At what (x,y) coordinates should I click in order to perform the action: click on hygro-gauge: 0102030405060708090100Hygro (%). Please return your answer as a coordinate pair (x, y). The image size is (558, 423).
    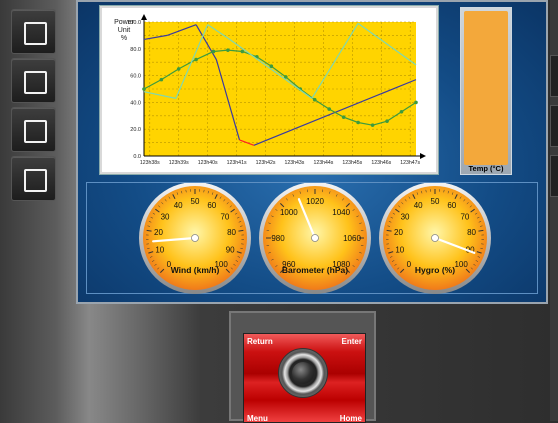
    Looking at the image, I should click on (435, 241).